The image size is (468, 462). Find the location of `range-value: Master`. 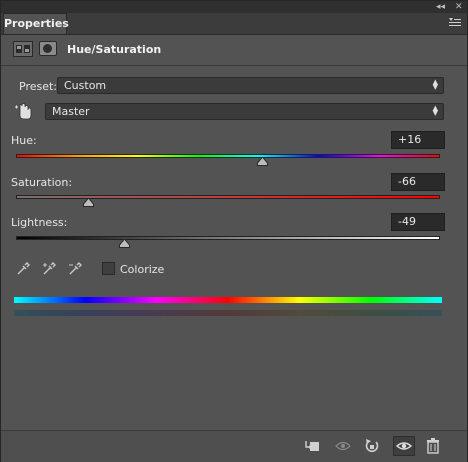

range-value: Master is located at coordinates (71, 111).